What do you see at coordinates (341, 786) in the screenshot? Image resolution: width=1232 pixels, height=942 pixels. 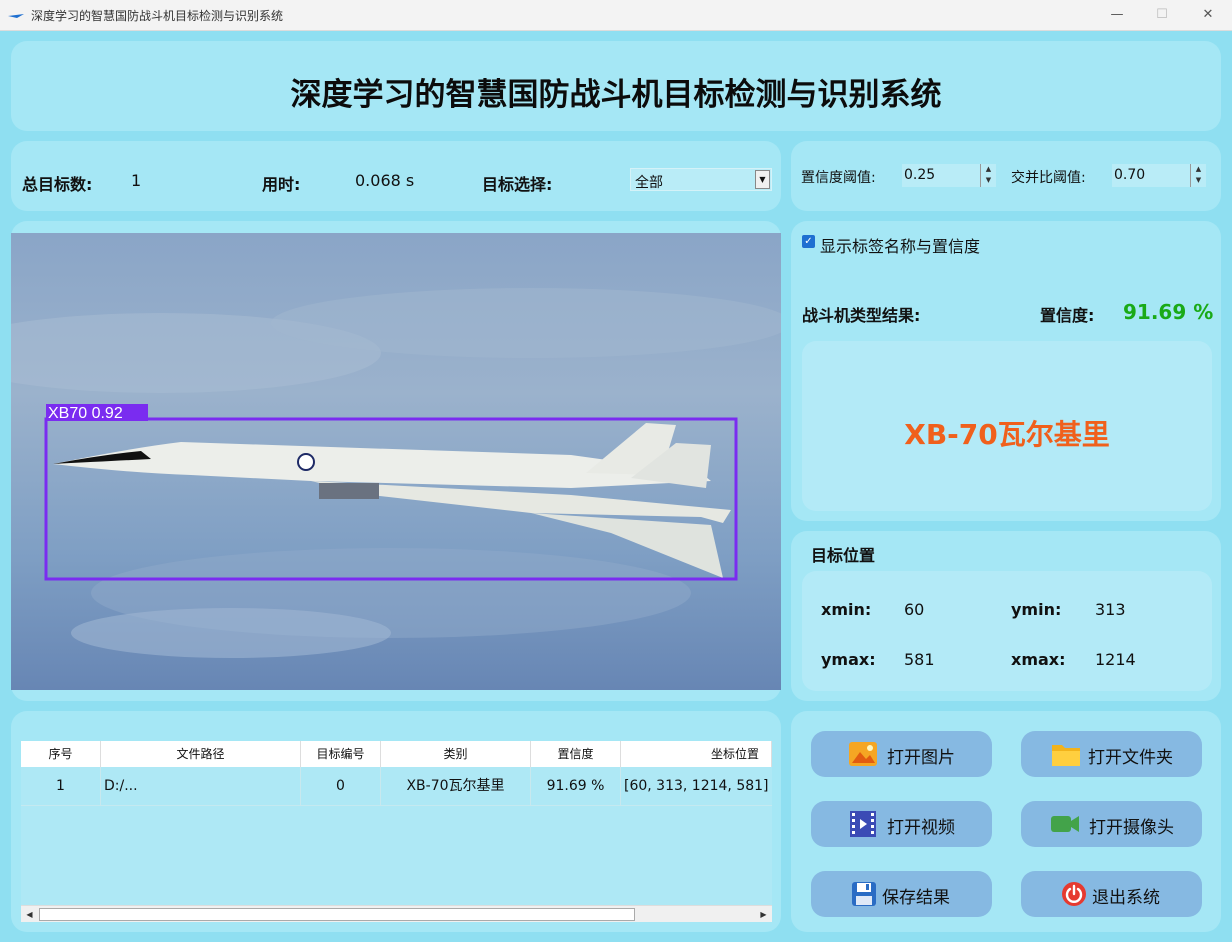 I see `cell-target-id: 0` at bounding box center [341, 786].